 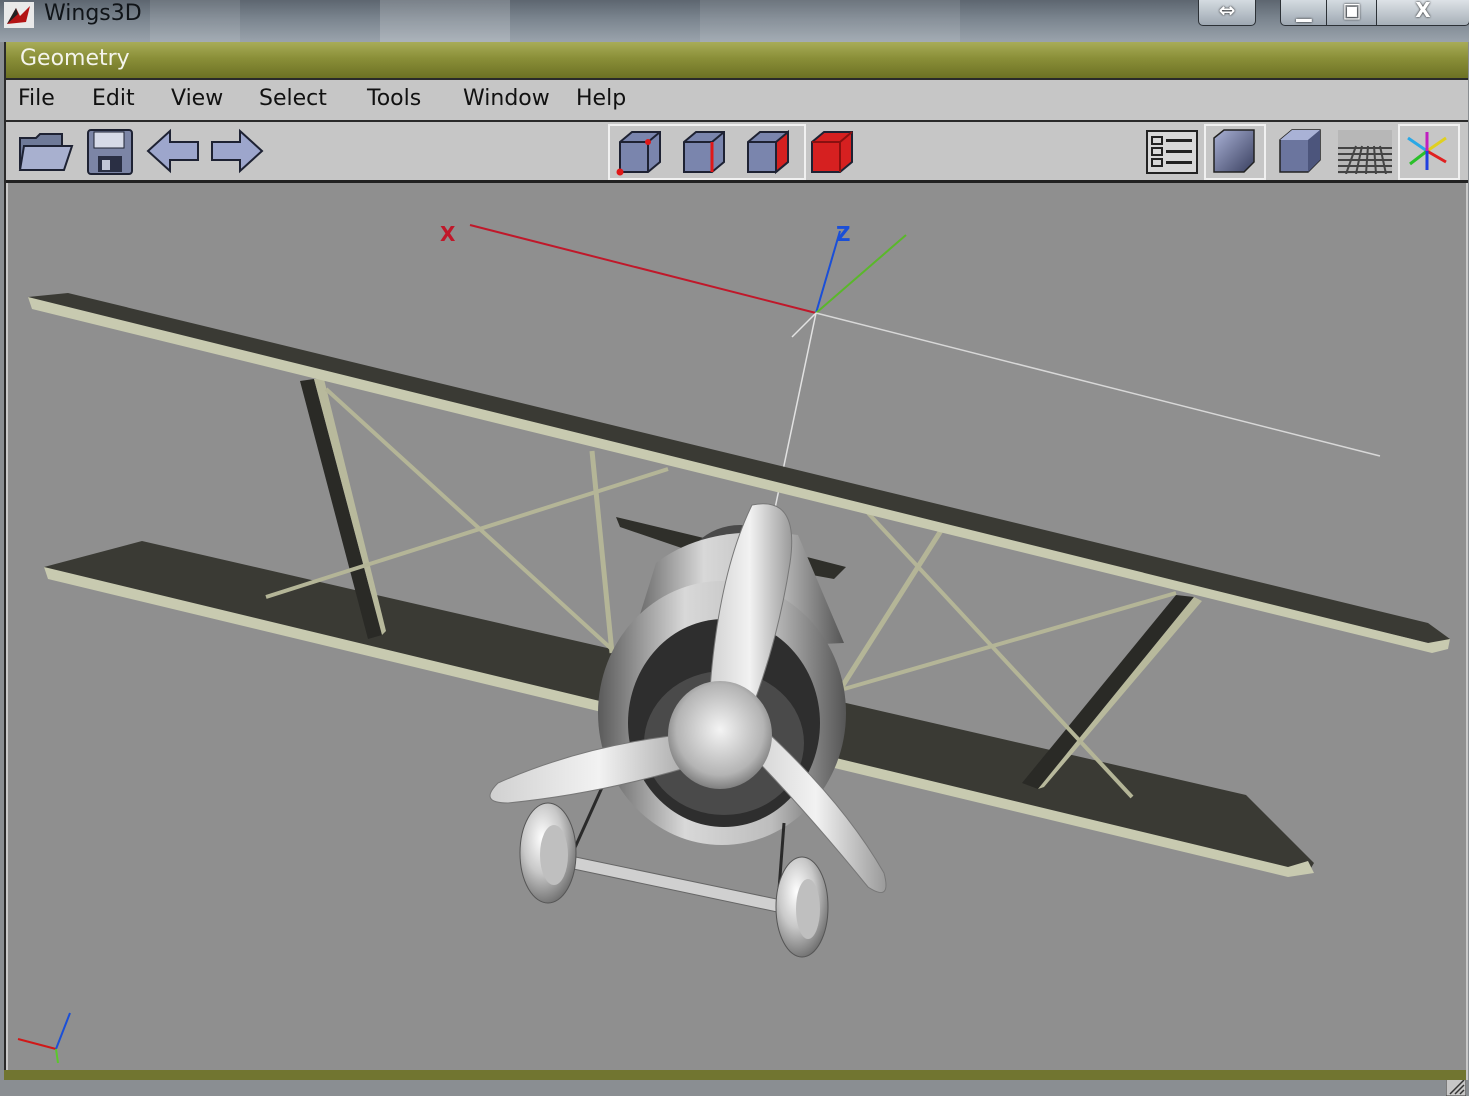 What do you see at coordinates (506, 98) in the screenshot?
I see `menu-window: Window` at bounding box center [506, 98].